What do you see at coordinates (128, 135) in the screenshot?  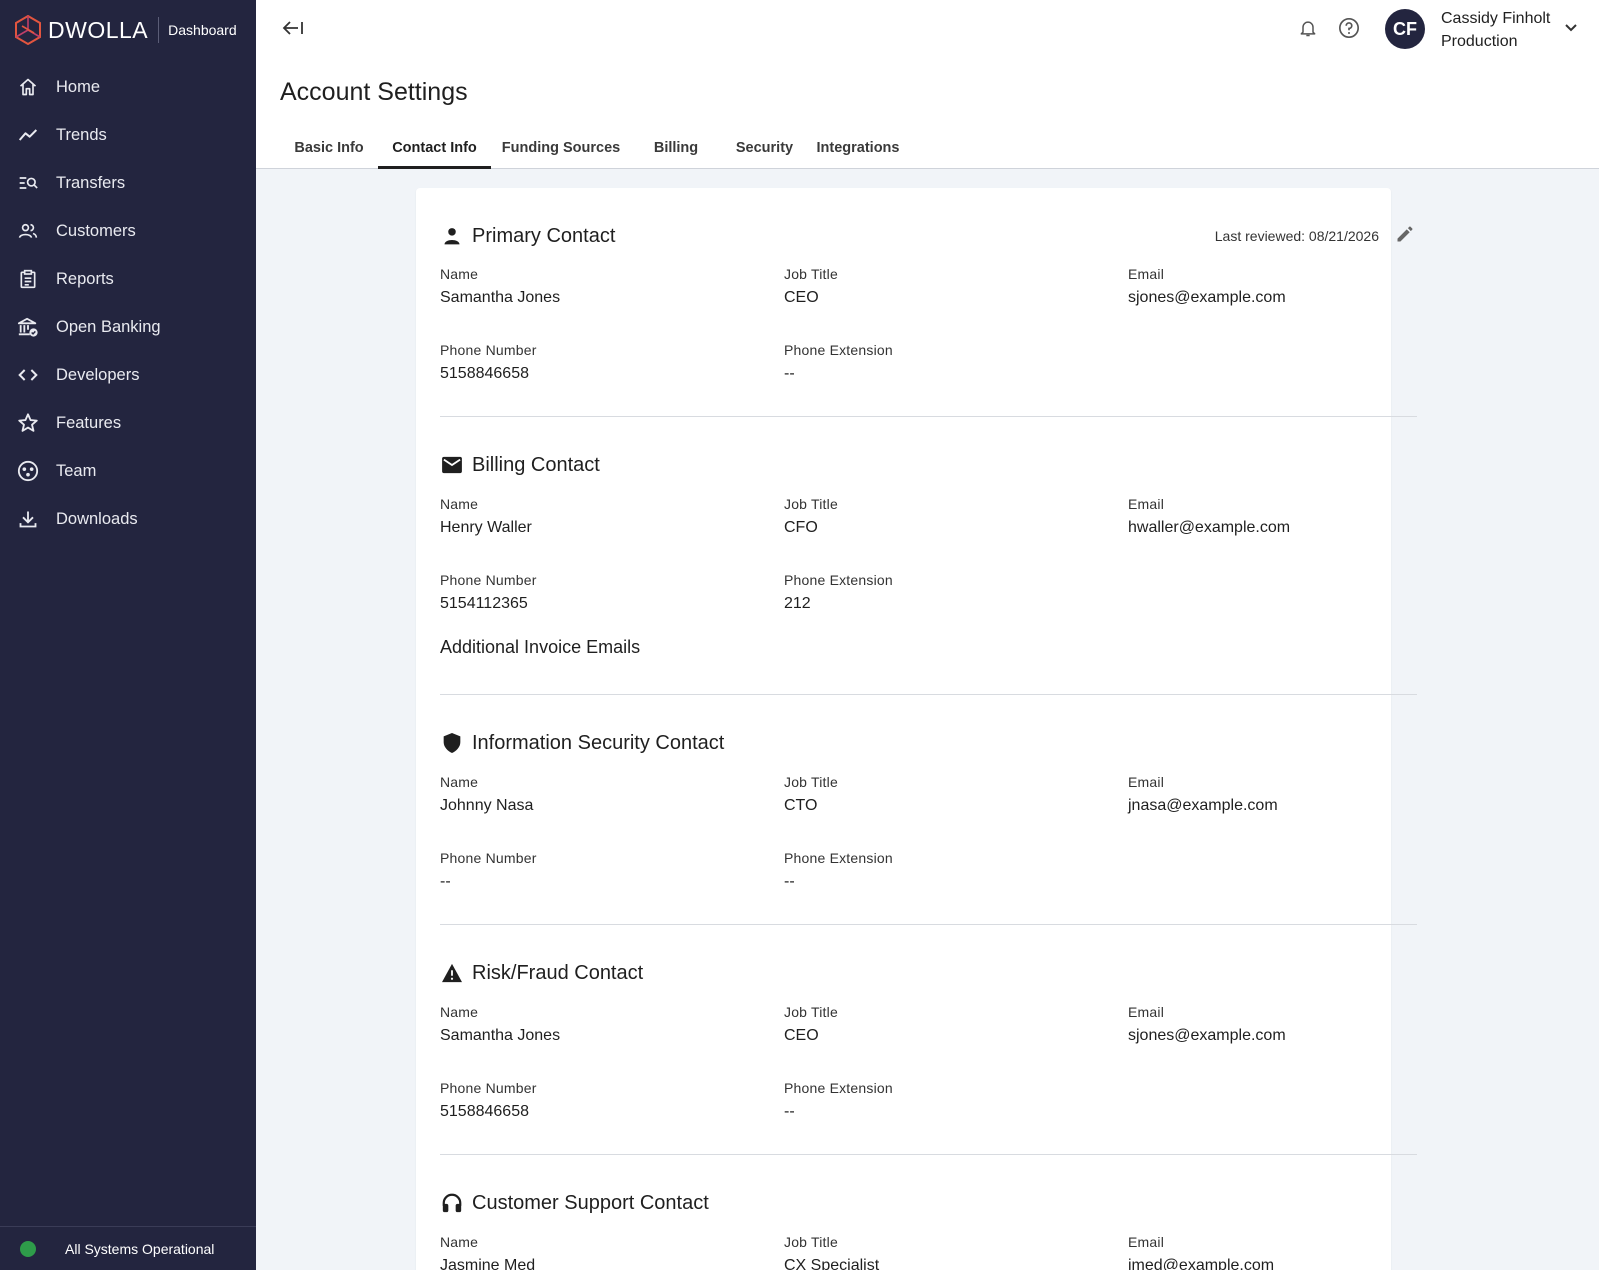 I see `sidebar-item-trends: Trends` at bounding box center [128, 135].